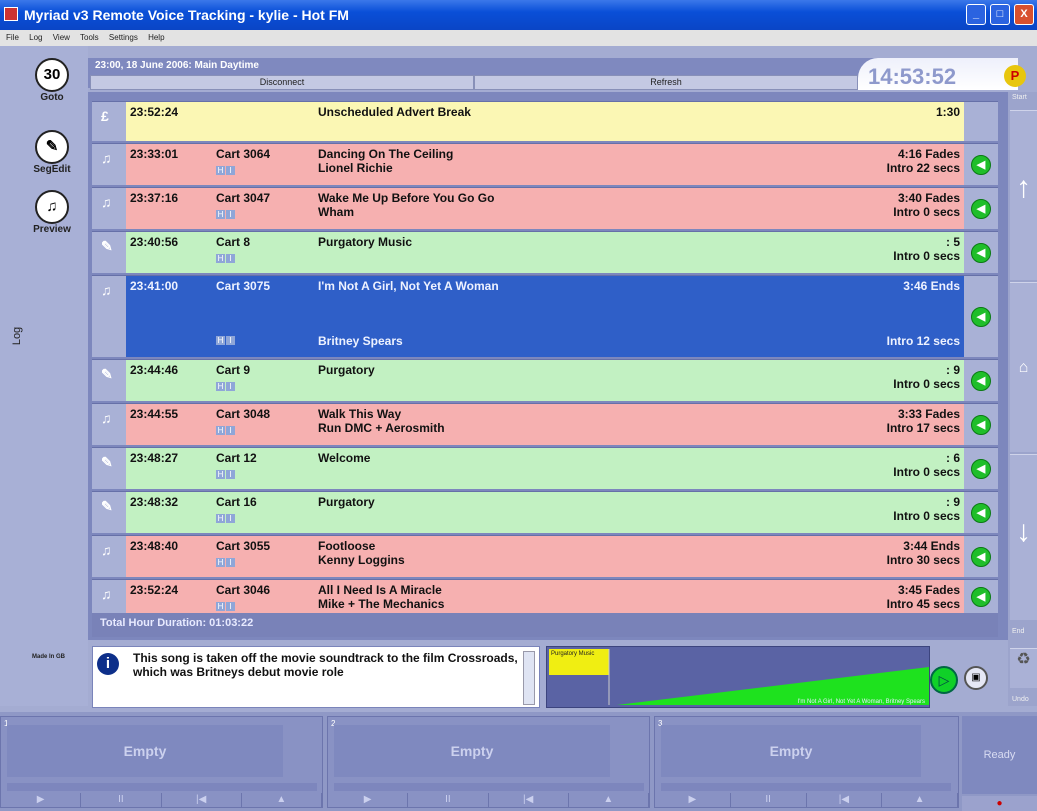  I want to click on menu-log: Log, so click(35, 37).